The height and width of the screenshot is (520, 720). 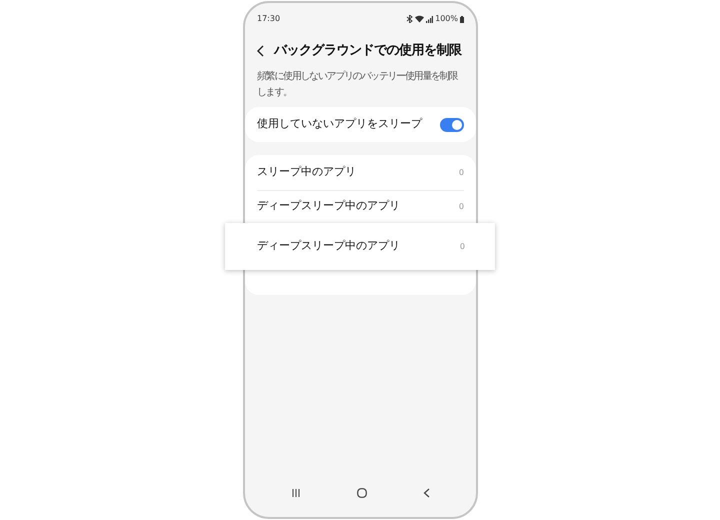 I want to click on bluetooth-icon, so click(x=410, y=19).